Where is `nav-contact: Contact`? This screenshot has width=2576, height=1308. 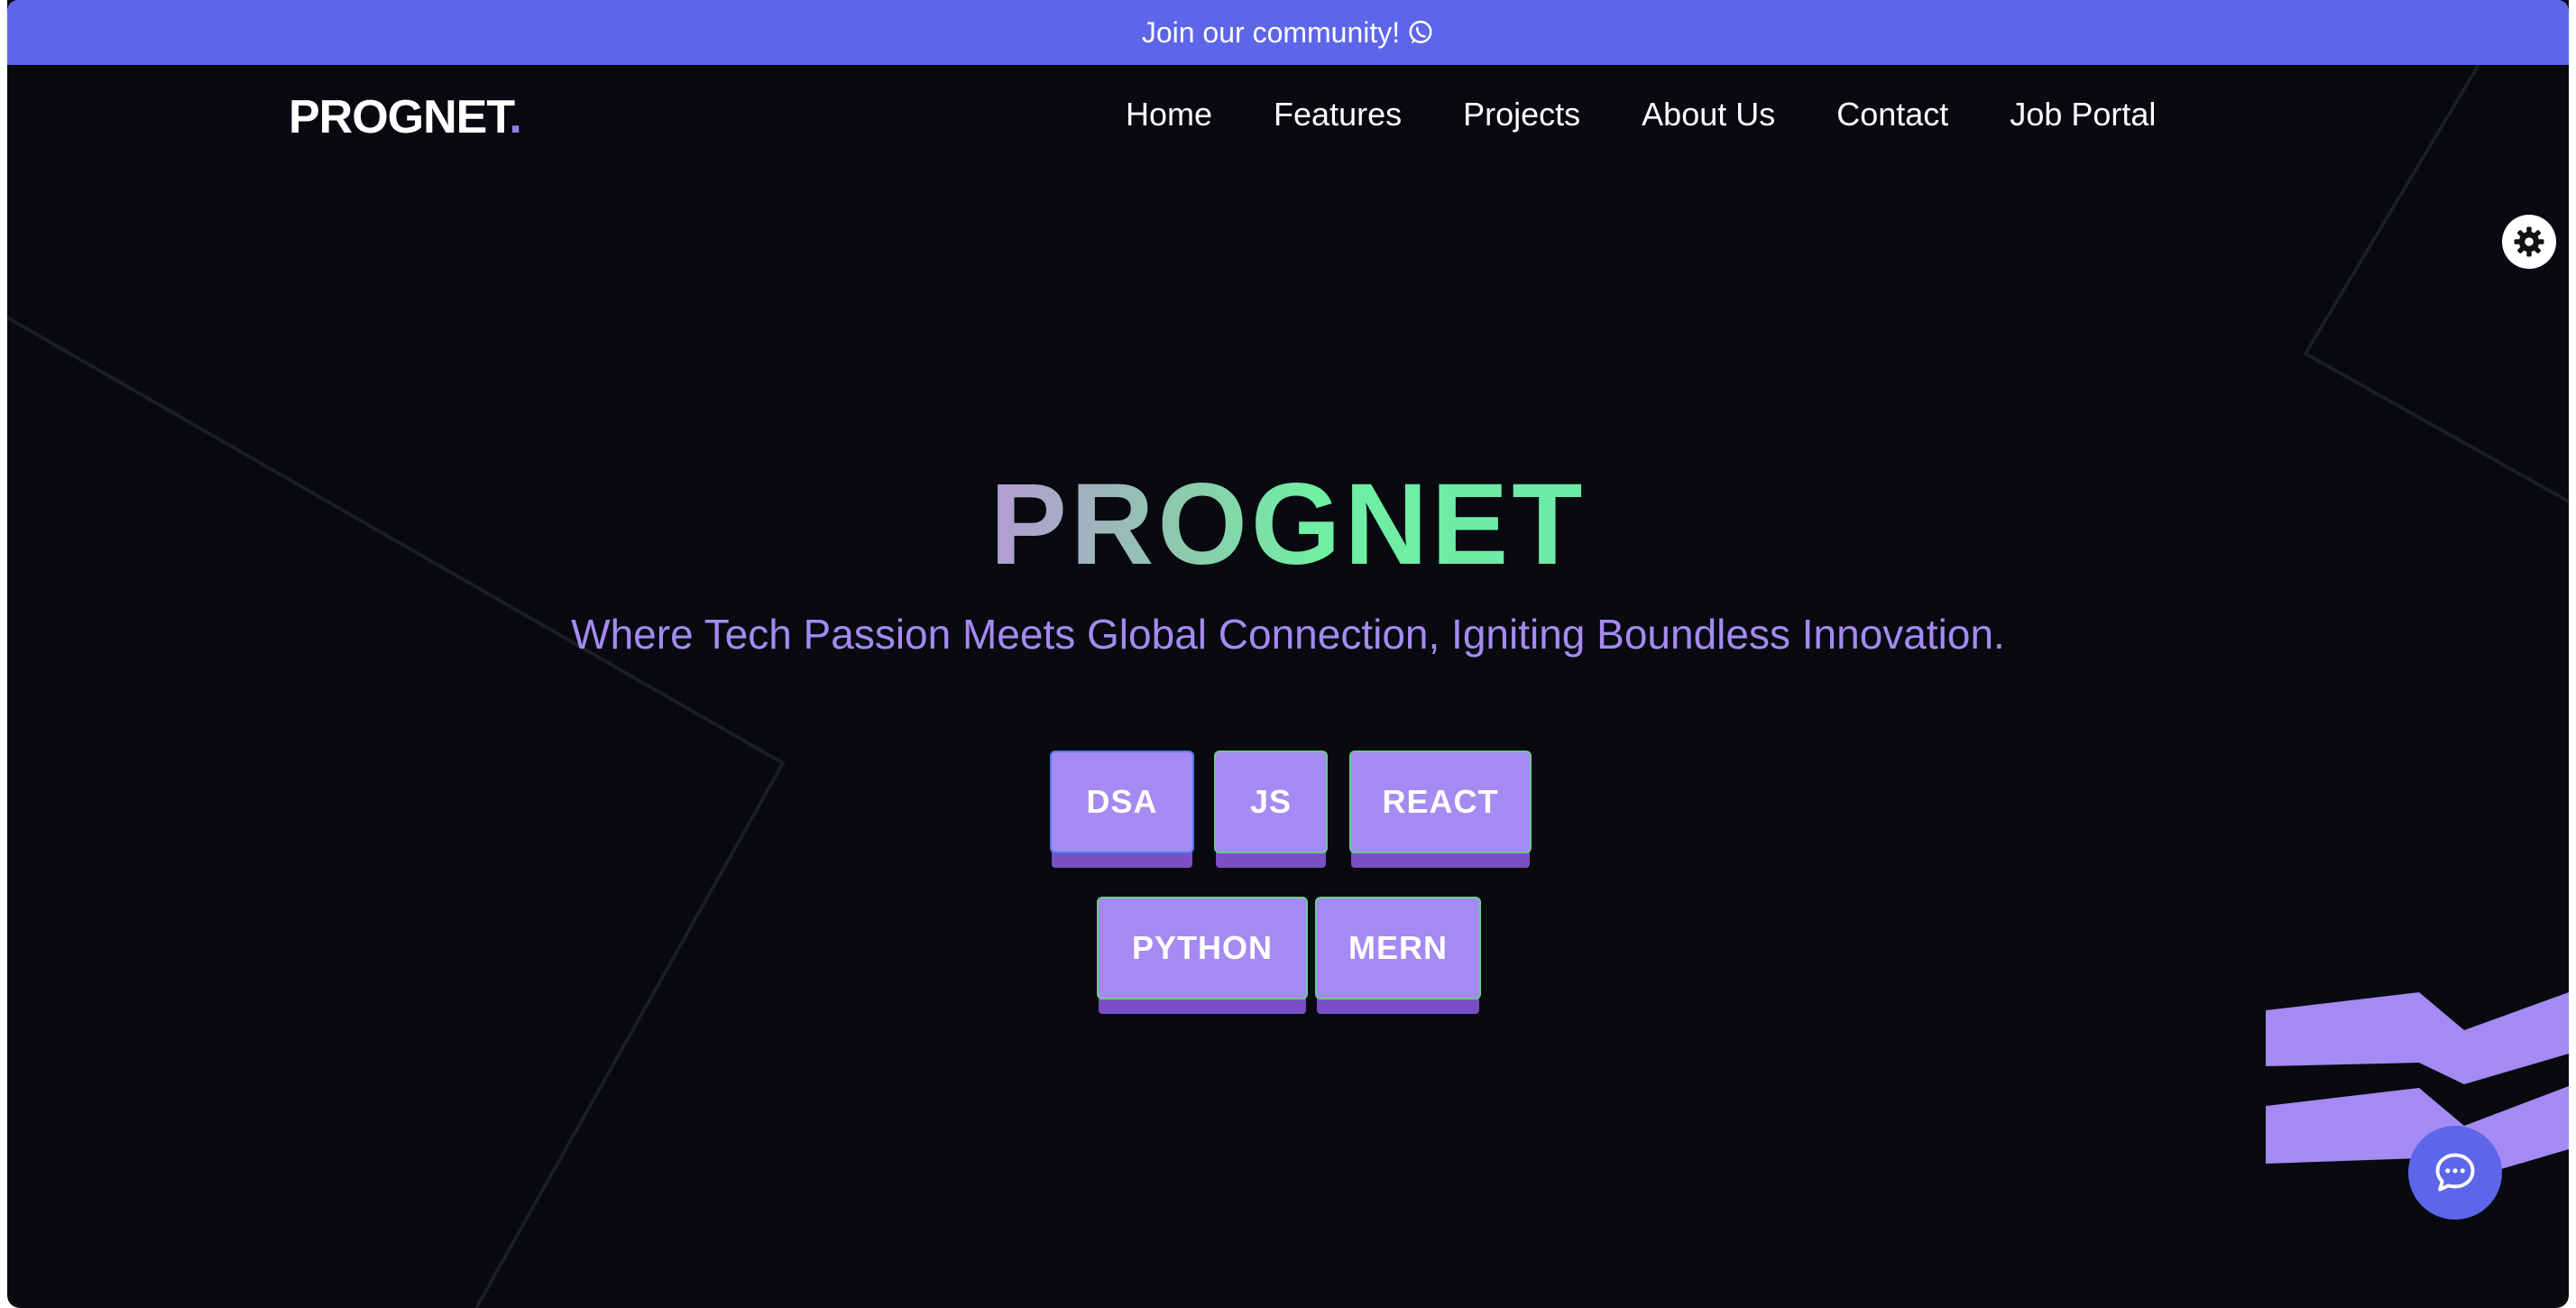
nav-contact: Contact is located at coordinates (1892, 115).